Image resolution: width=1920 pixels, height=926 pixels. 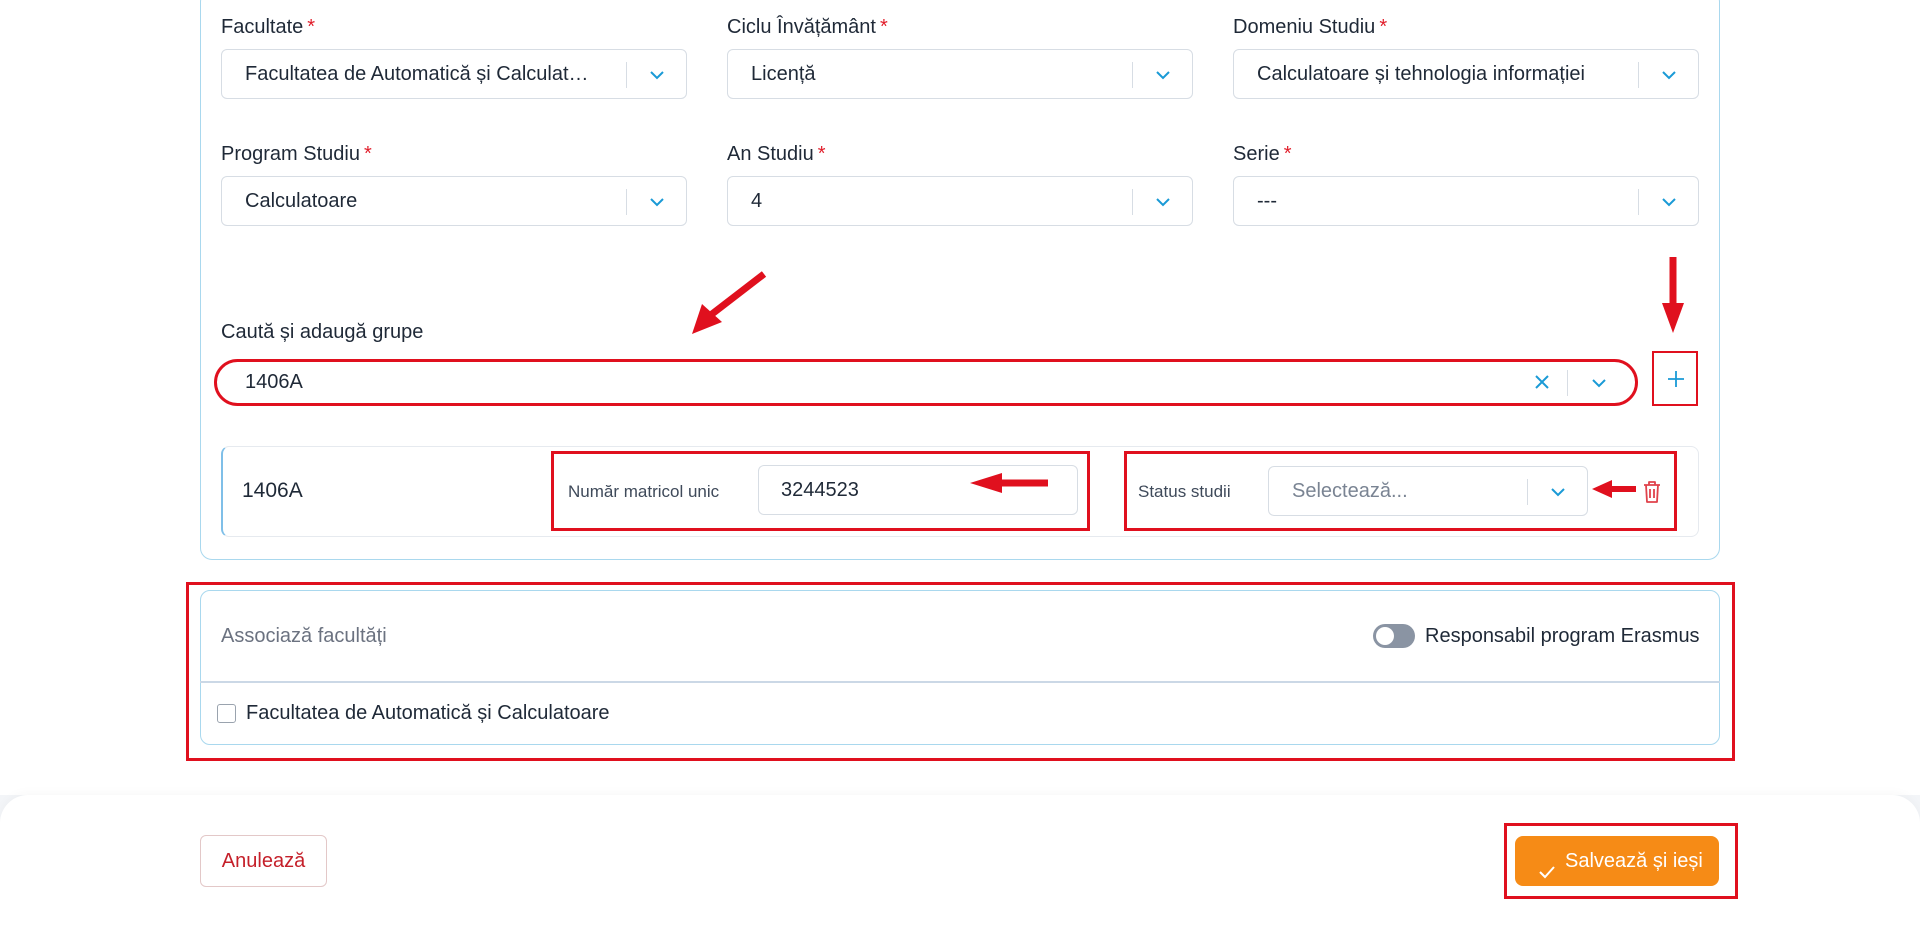 I want to click on check-icon, so click(x=1547, y=865).